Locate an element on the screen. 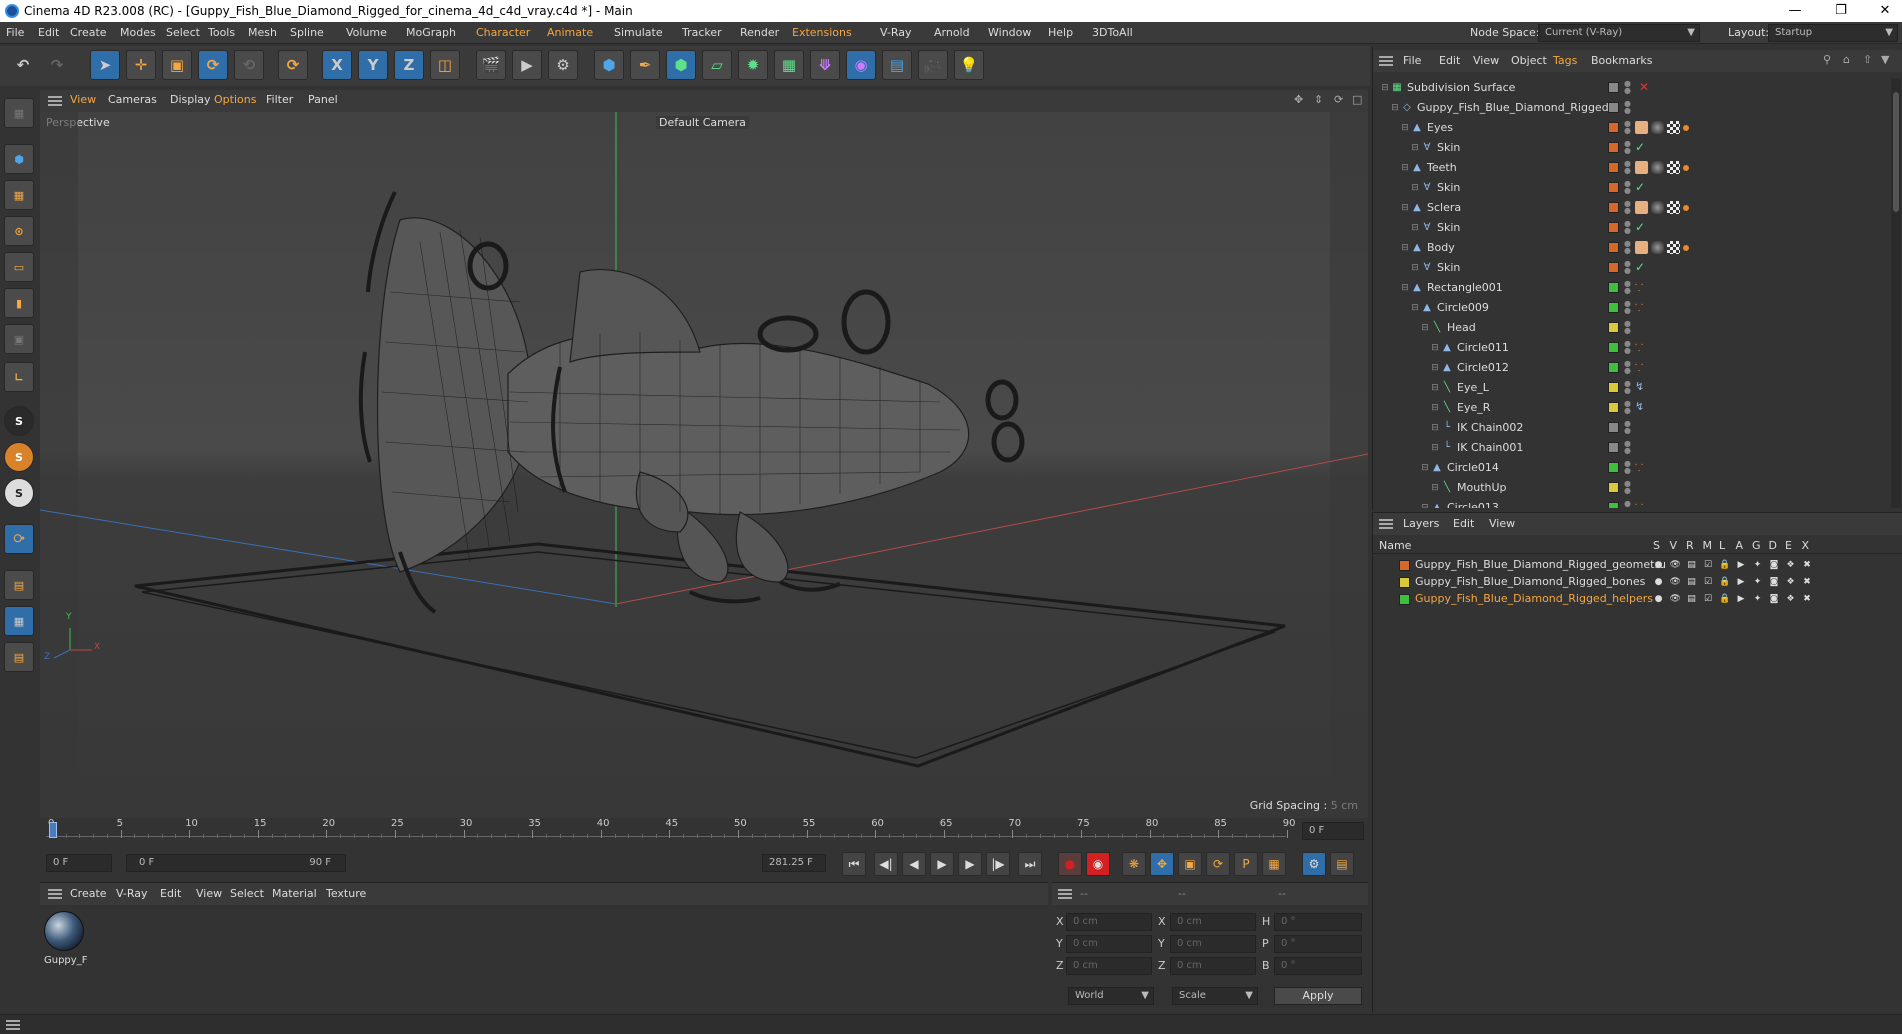 This screenshot has width=1902, height=1034. size-field: 0 cm is located at coordinates (1213, 944).